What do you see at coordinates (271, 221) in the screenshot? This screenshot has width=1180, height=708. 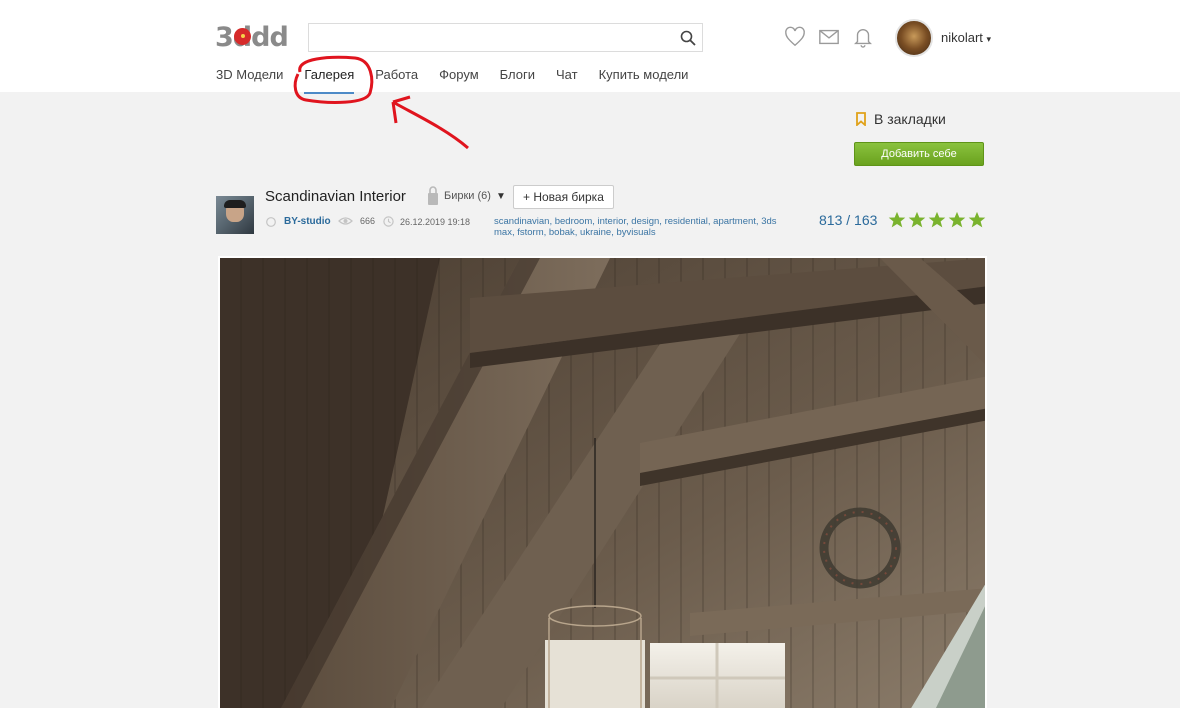 I see `user-icon` at bounding box center [271, 221].